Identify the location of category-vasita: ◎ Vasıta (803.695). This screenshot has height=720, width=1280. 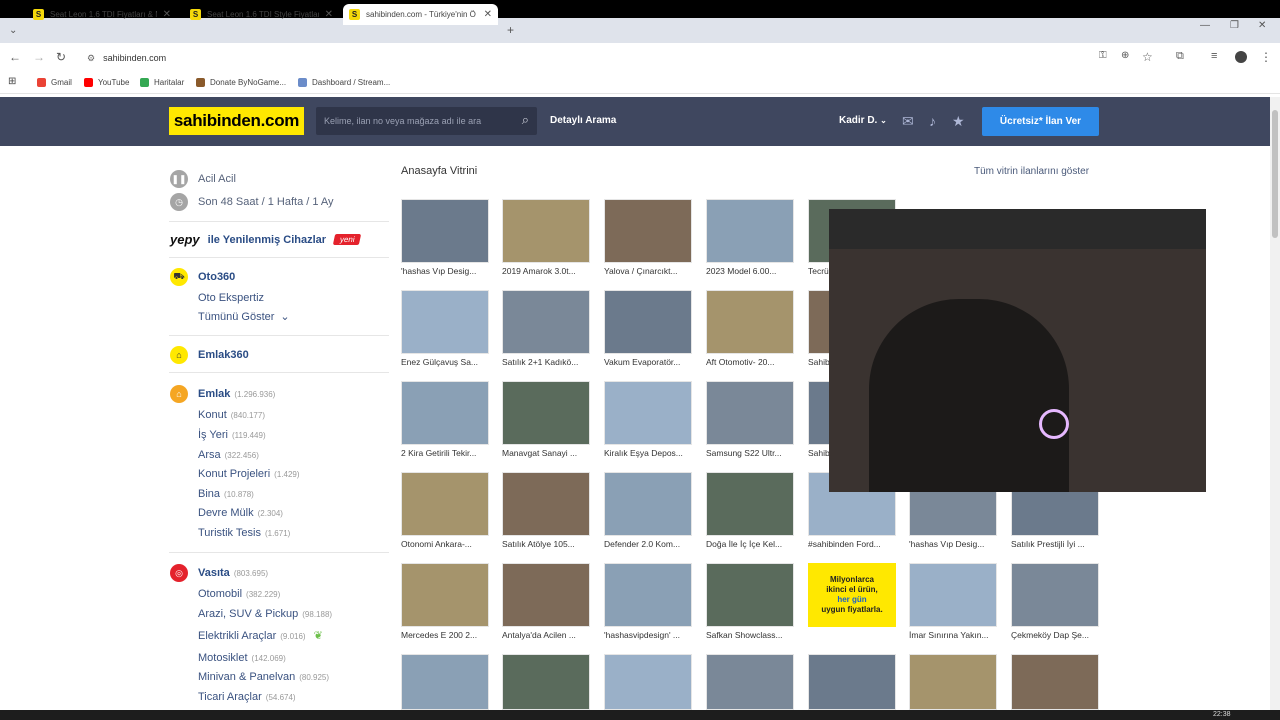
(219, 573).